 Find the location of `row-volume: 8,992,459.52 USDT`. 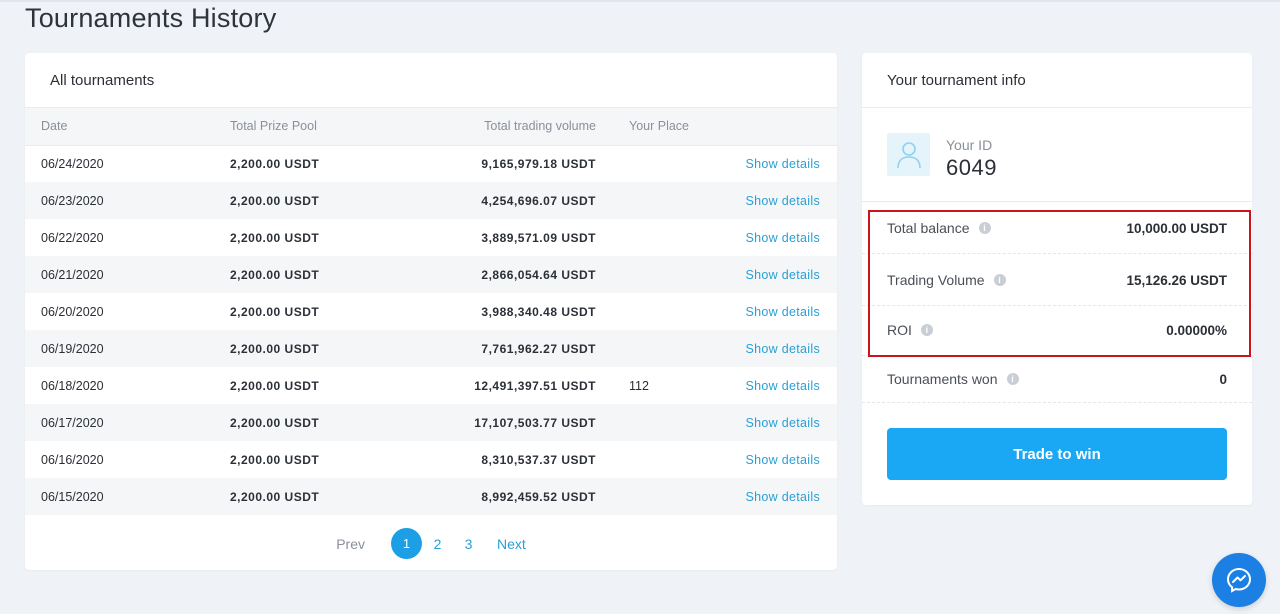

row-volume: 8,992,459.52 USDT is located at coordinates (538, 496).